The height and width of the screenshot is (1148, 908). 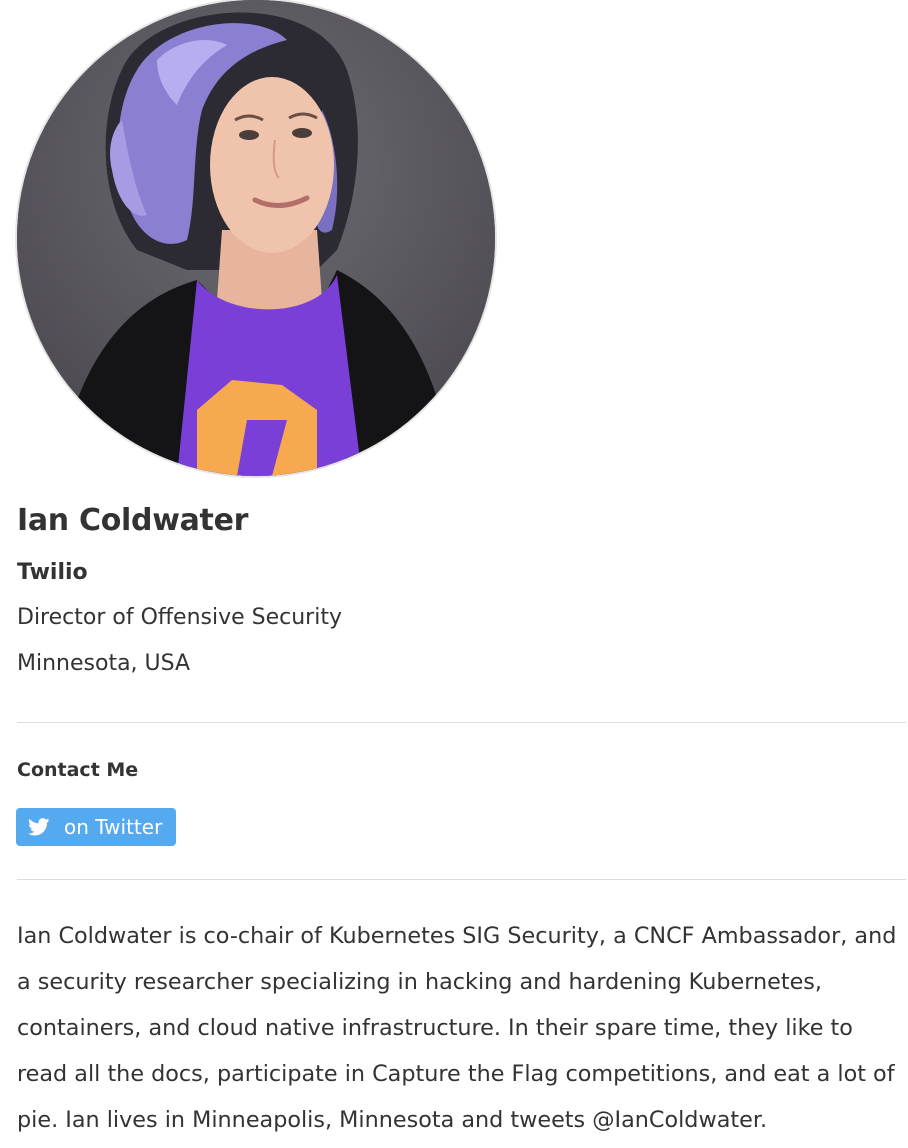 What do you see at coordinates (461, 722) in the screenshot?
I see `section-divider` at bounding box center [461, 722].